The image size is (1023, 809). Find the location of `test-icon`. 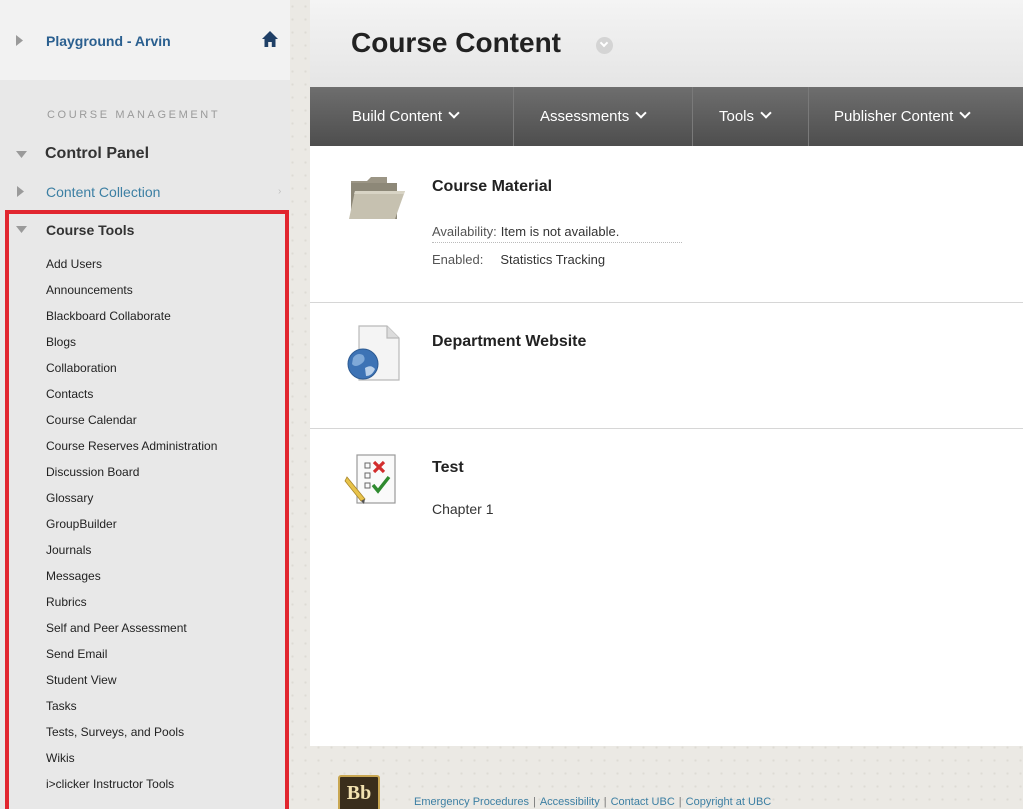

test-icon is located at coordinates (370, 479).